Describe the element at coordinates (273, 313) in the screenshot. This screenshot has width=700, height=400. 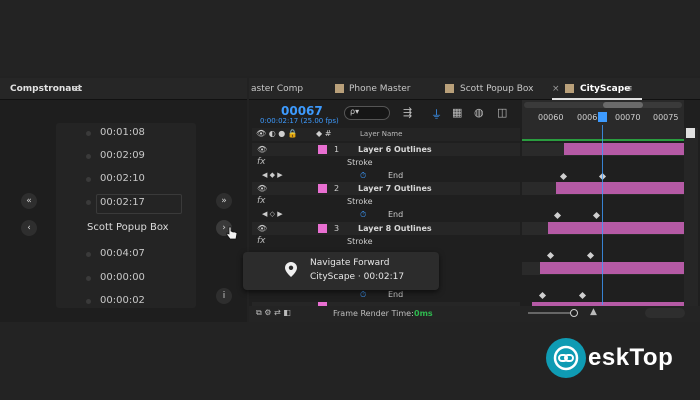
I see `footer-toggle-icons: ⧉ ⚙ ⇄ ◧` at that location.